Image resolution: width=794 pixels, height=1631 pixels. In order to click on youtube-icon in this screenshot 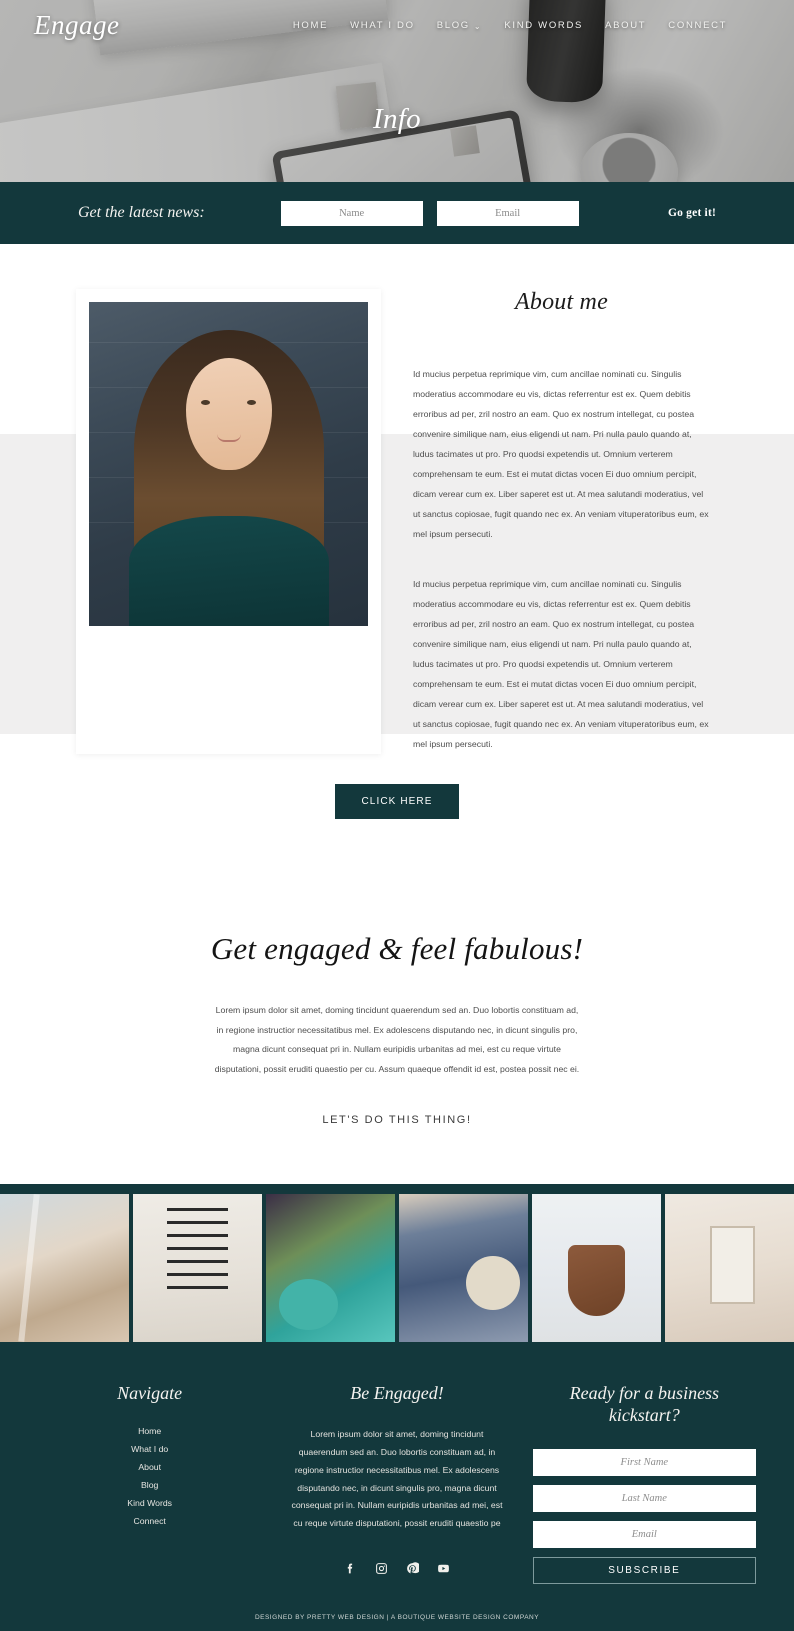, I will do `click(443, 1568)`.